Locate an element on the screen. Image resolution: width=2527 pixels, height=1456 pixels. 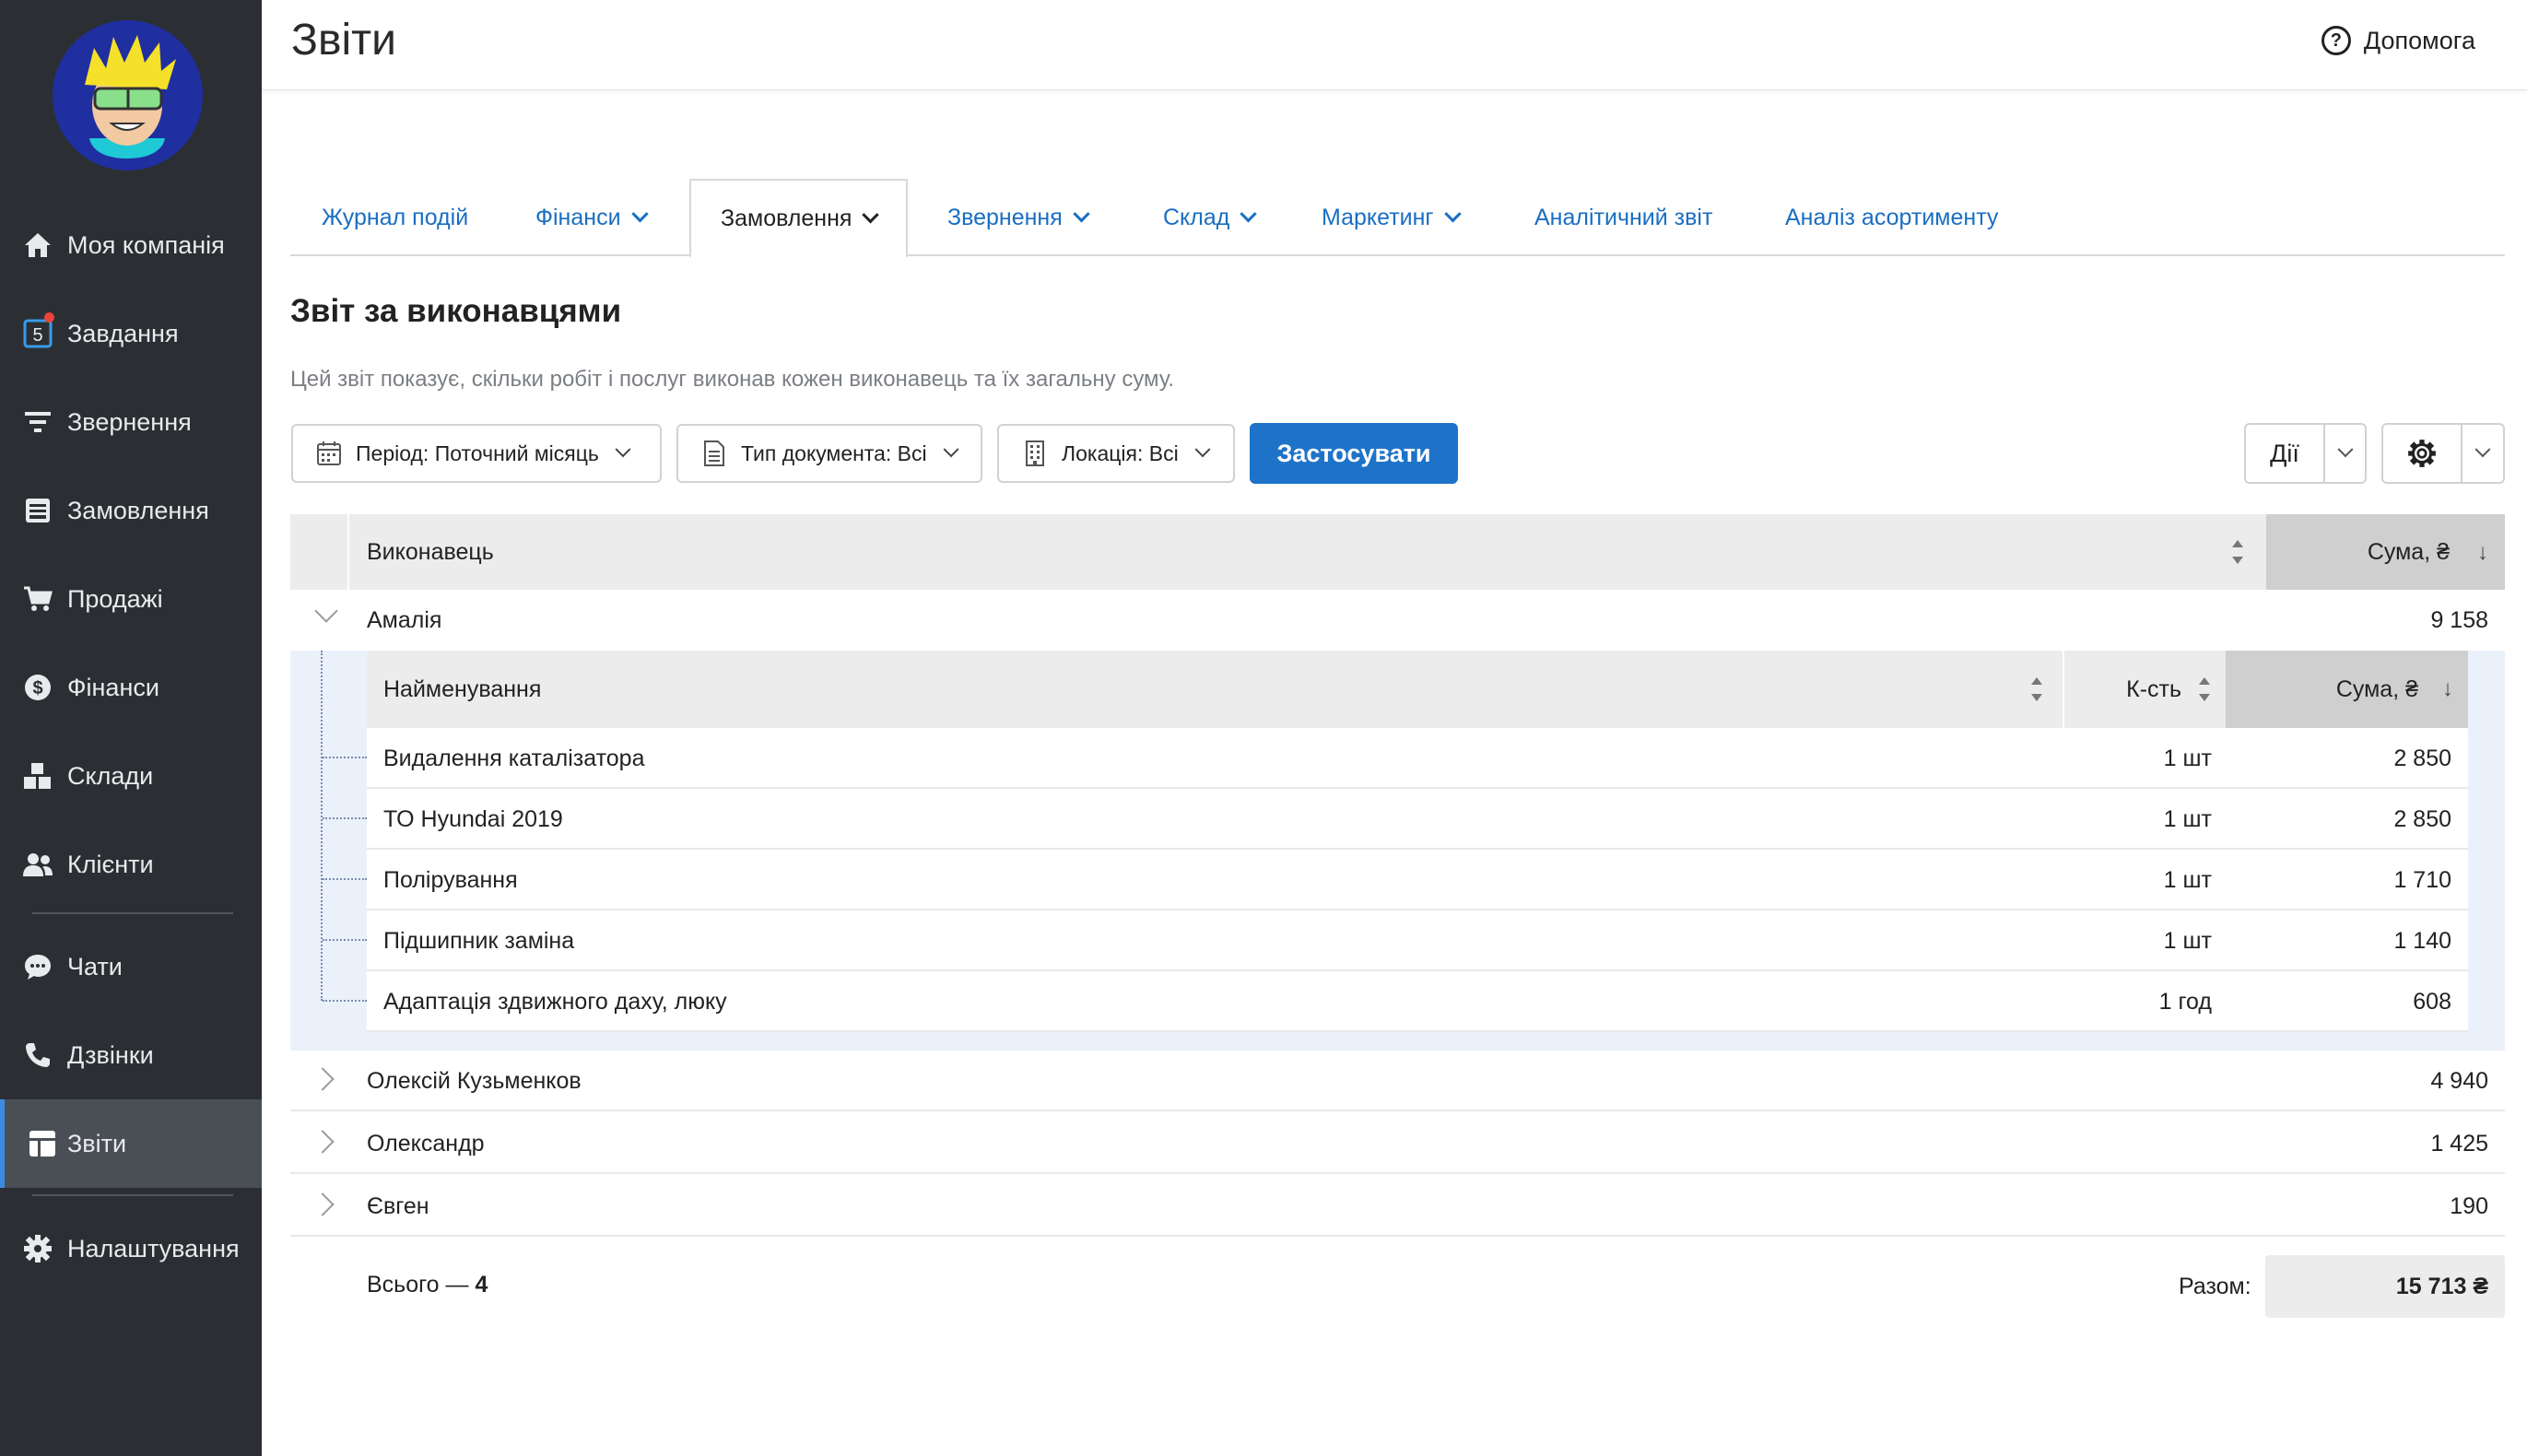
item-name: Підшипник заміна is located at coordinates (479, 940).